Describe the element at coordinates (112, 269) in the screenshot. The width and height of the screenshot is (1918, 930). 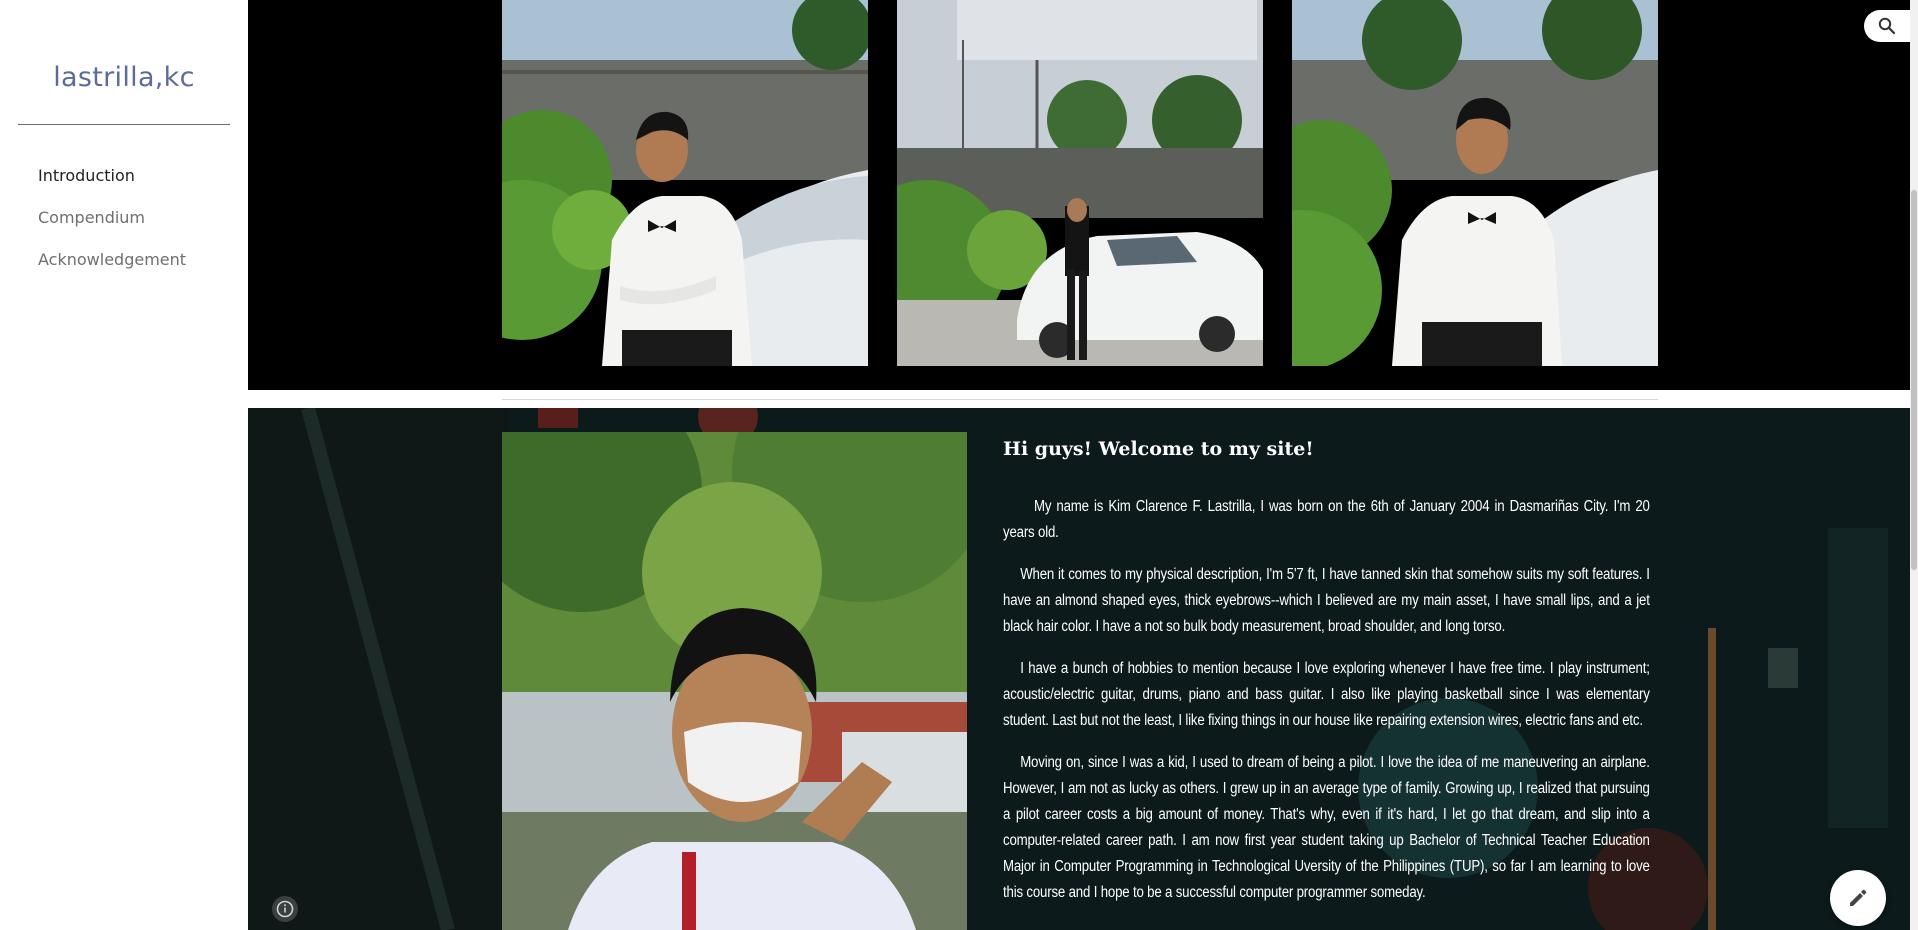
I see `nav-item-acknowledgement: Acknowledgement` at that location.